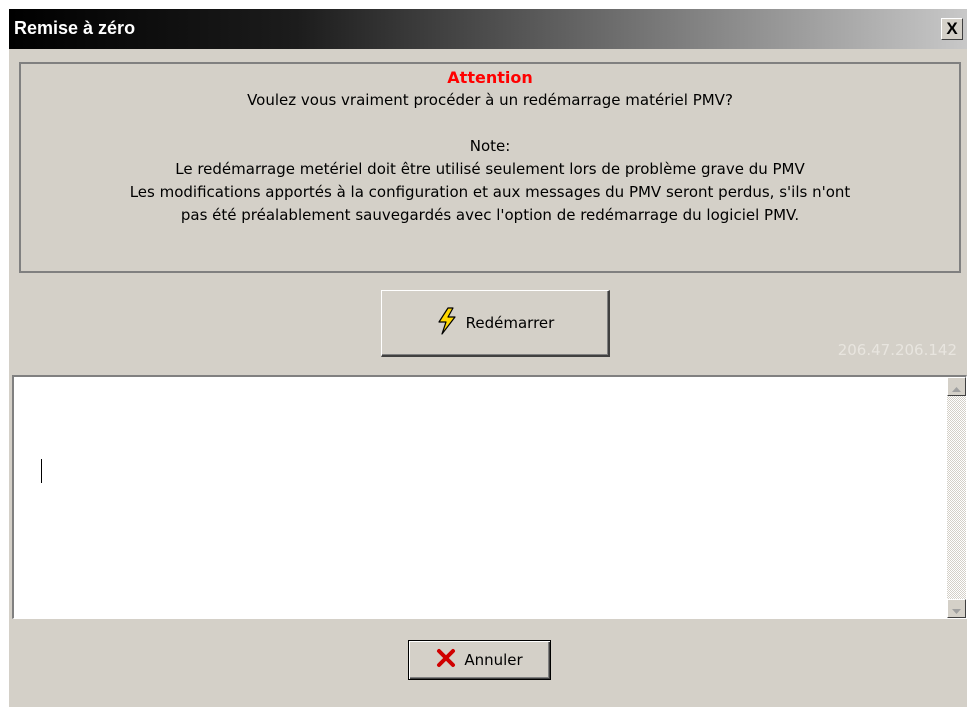 The width and height of the screenshot is (967, 707). I want to click on close-button: X, so click(952, 29).